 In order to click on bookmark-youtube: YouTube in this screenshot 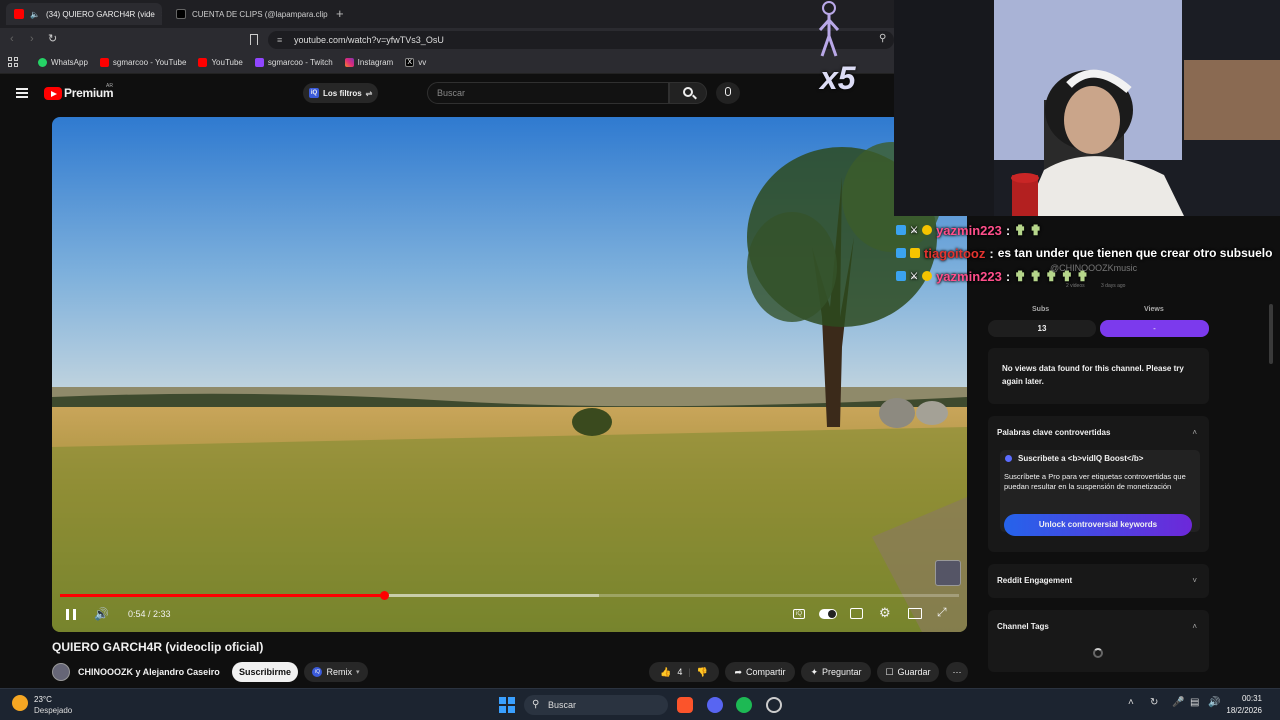, I will do `click(220, 62)`.